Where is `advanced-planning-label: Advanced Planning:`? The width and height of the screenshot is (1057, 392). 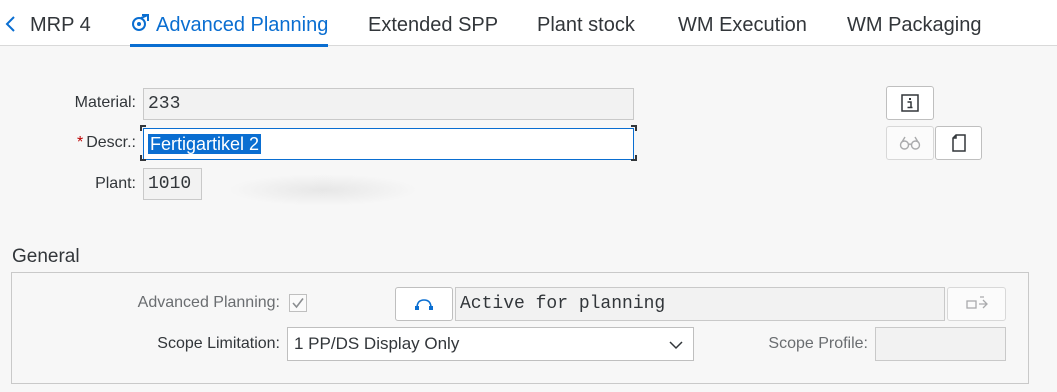
advanced-planning-label: Advanced Planning: is located at coordinates (208, 302).